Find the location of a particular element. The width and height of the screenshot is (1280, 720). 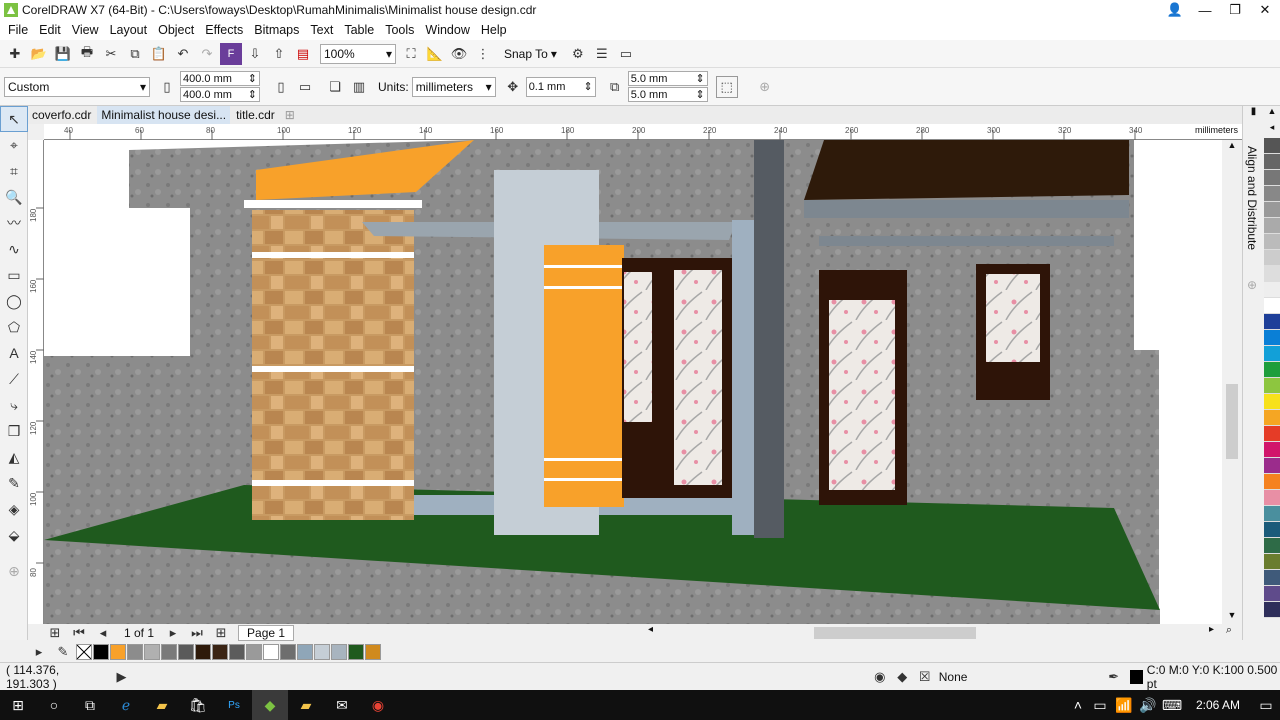

zoom-level-select: 100% ▾ is located at coordinates (358, 53).